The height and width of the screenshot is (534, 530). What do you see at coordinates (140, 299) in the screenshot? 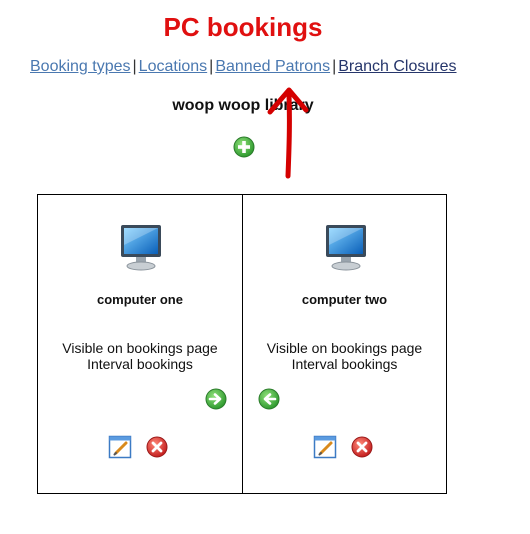
I see `computer-name: computer one` at bounding box center [140, 299].